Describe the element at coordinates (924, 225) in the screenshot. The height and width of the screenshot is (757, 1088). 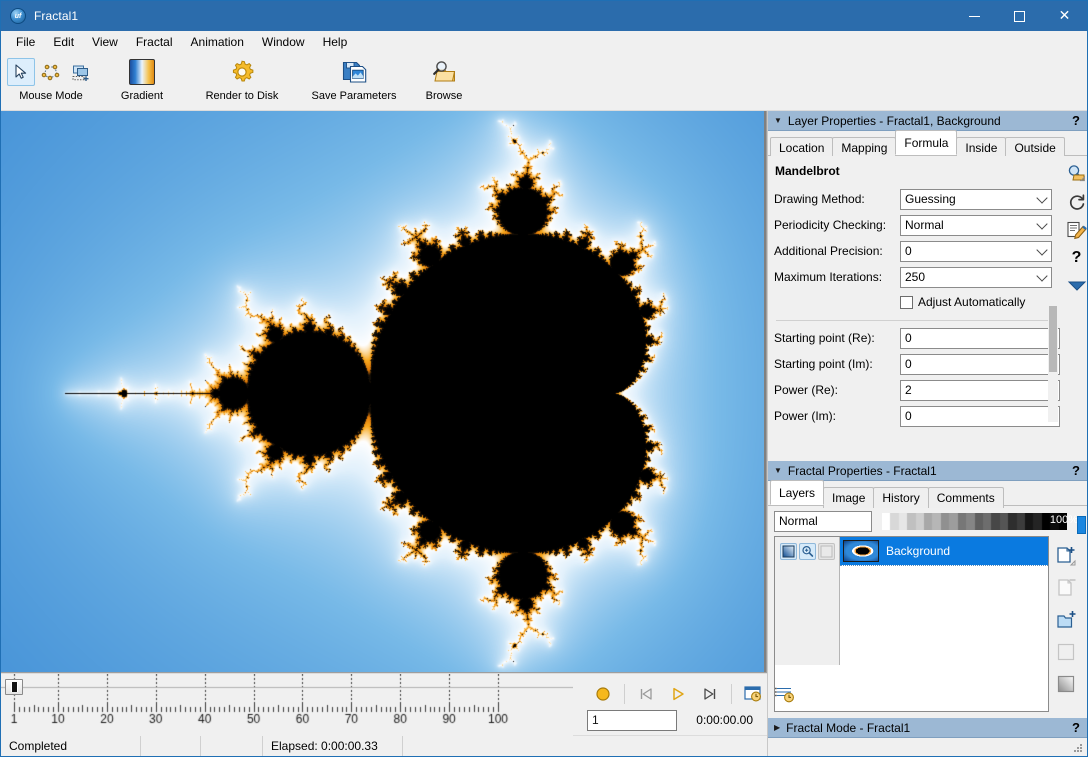
I see `periodicity-checking-value: Normal` at that location.